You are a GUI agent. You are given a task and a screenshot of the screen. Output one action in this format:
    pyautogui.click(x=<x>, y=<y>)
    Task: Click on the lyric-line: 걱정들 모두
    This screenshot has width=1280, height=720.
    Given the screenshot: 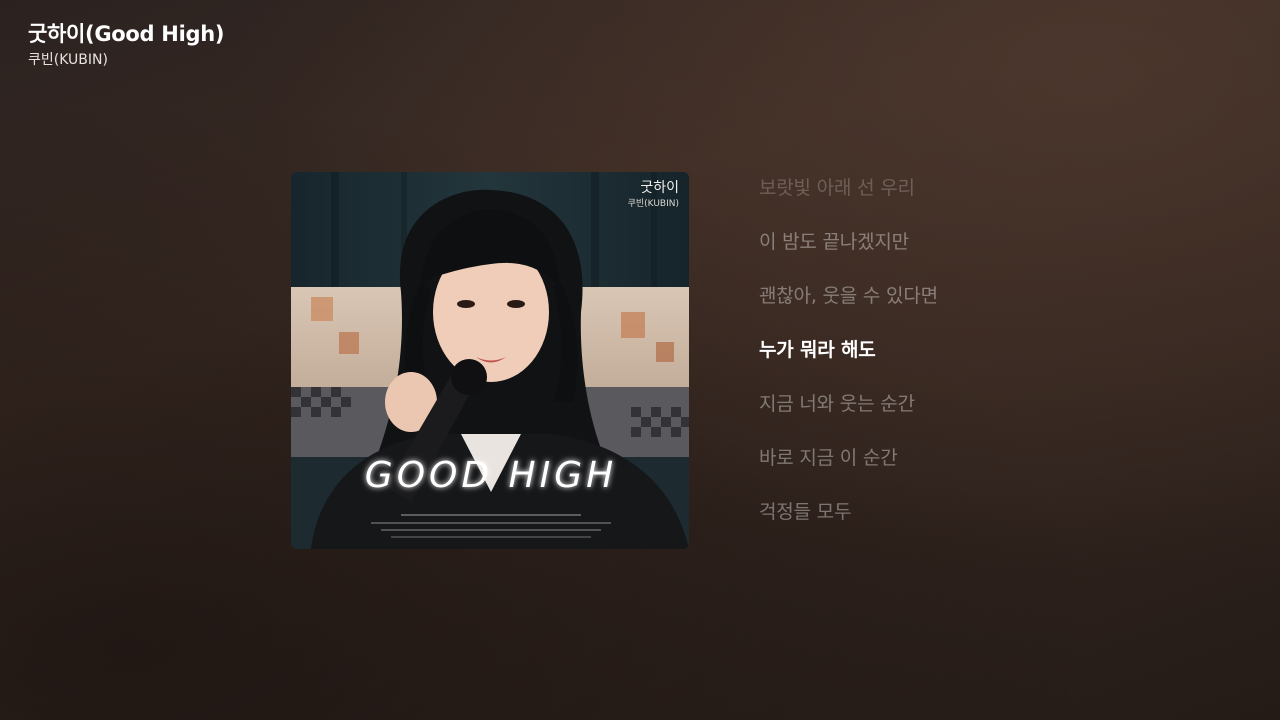 What is the action you would take?
    pyautogui.click(x=848, y=512)
    